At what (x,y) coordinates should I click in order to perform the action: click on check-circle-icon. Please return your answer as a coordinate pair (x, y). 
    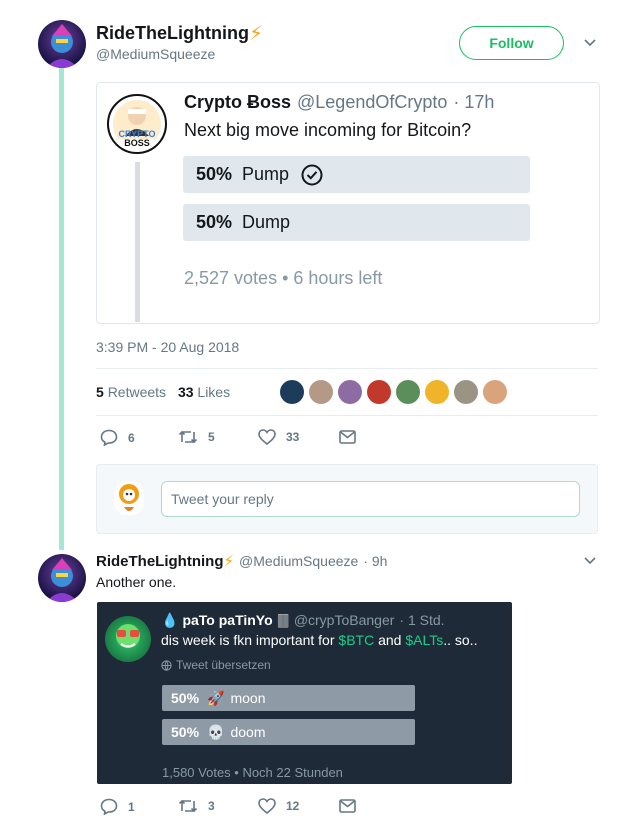
    Looking at the image, I should click on (312, 174).